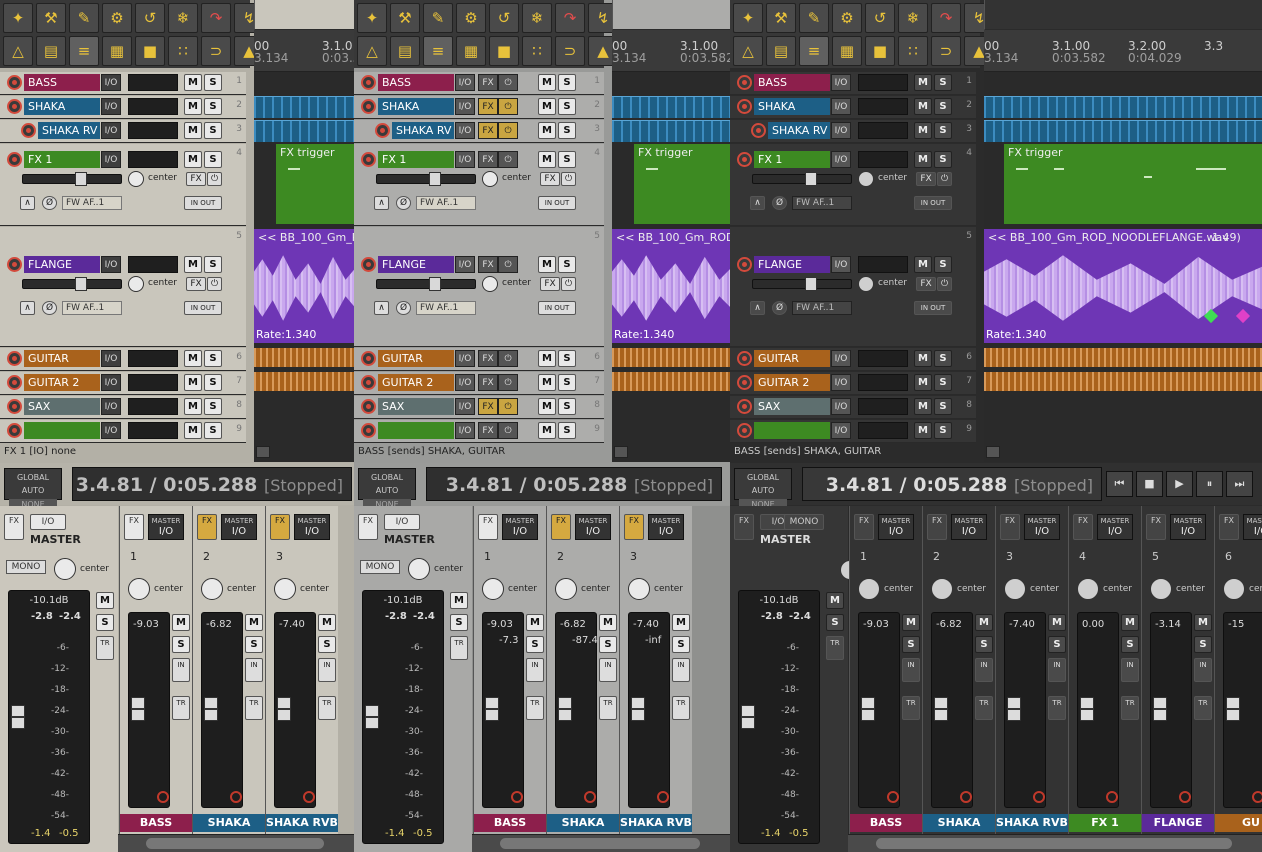 The height and width of the screenshot is (852, 1262). What do you see at coordinates (123, 185) in the screenshot?
I see `track-row-4: 4 FX 1 I/O M Scenter FX ⏻ ∧ Ø FW AF..1 IN OUT` at bounding box center [123, 185].